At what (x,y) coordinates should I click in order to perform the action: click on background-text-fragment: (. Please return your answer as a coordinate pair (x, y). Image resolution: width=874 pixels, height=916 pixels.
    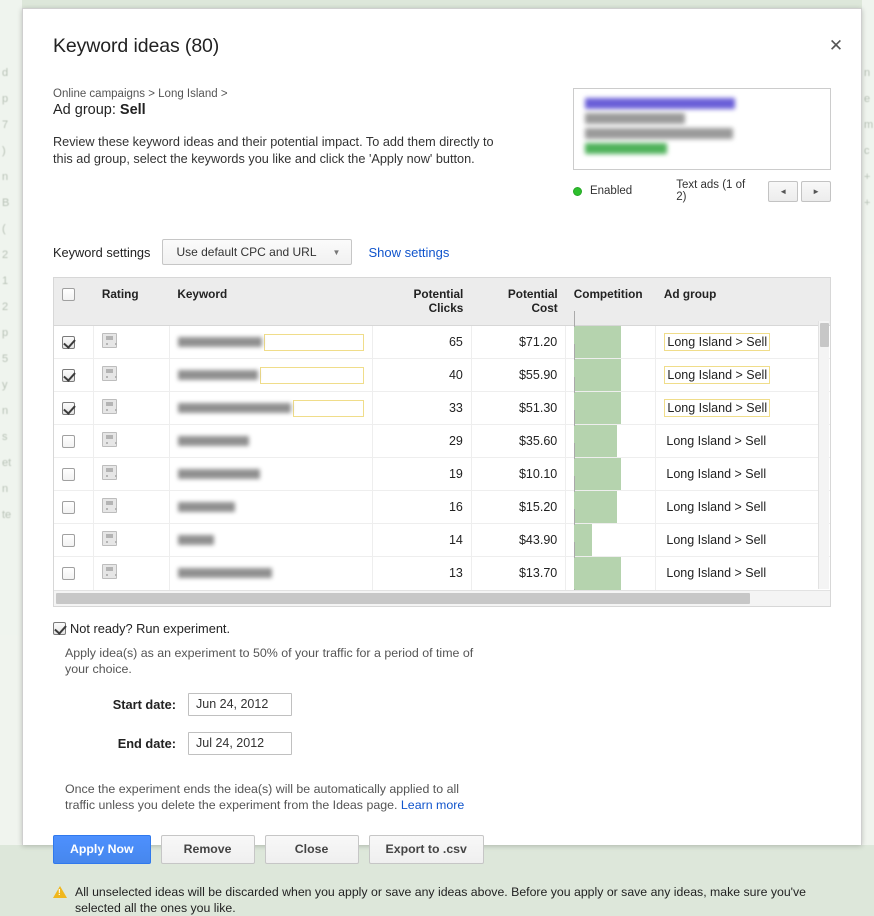
    Looking at the image, I should click on (11, 229).